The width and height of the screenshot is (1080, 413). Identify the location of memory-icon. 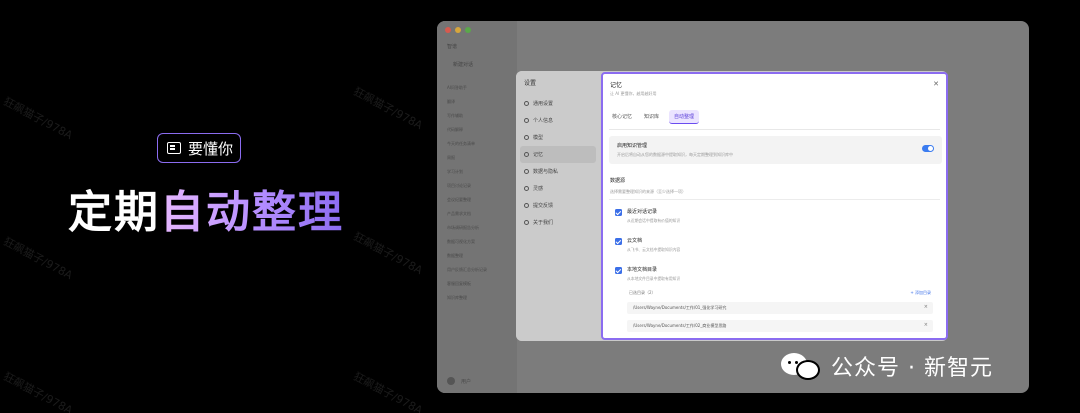
(526, 154).